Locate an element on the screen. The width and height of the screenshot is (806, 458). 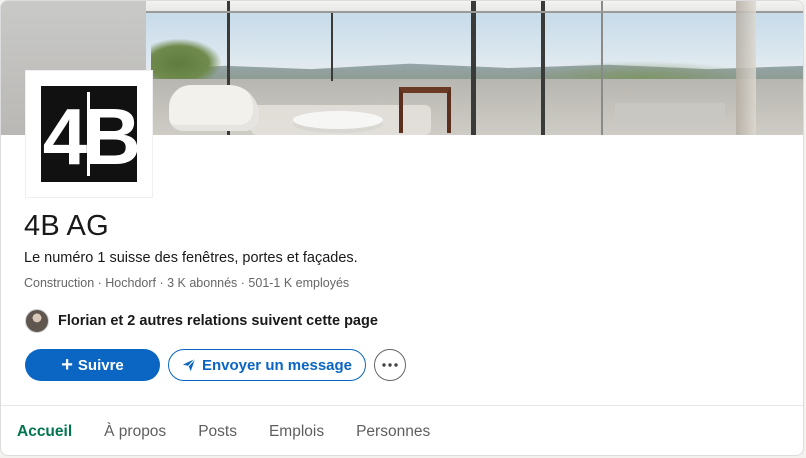
company-name: 4B AG is located at coordinates (66, 226).